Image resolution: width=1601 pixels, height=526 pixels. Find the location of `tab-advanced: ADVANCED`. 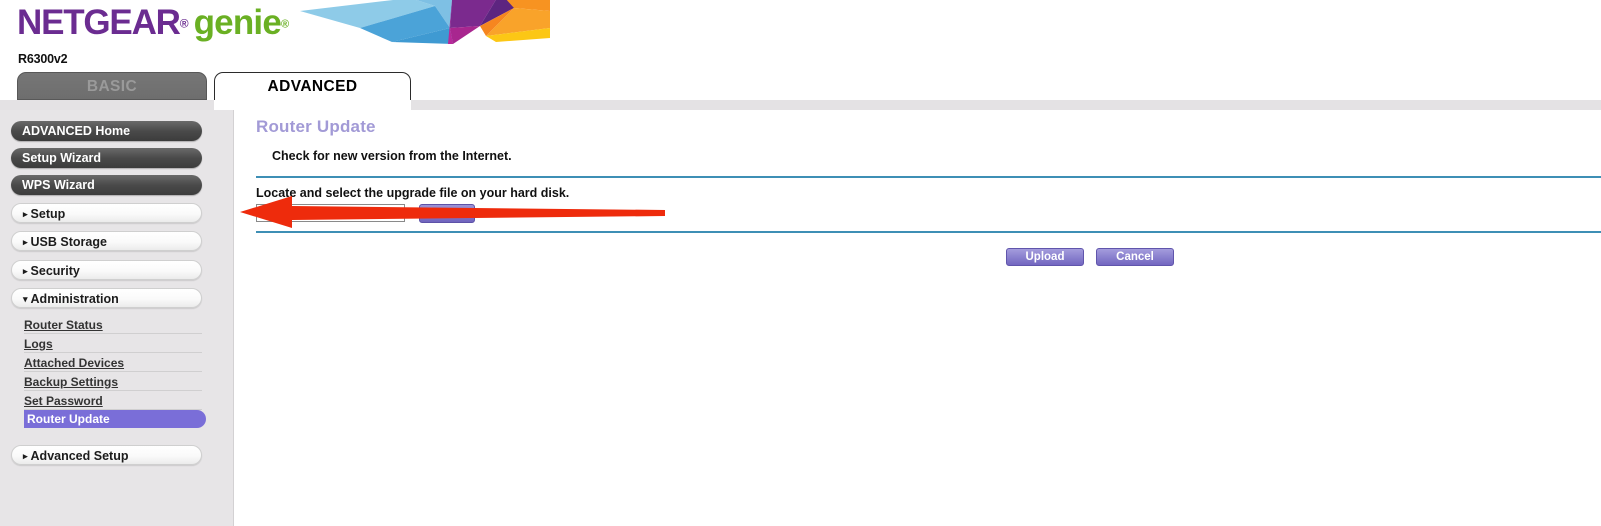

tab-advanced: ADVANCED is located at coordinates (312, 86).